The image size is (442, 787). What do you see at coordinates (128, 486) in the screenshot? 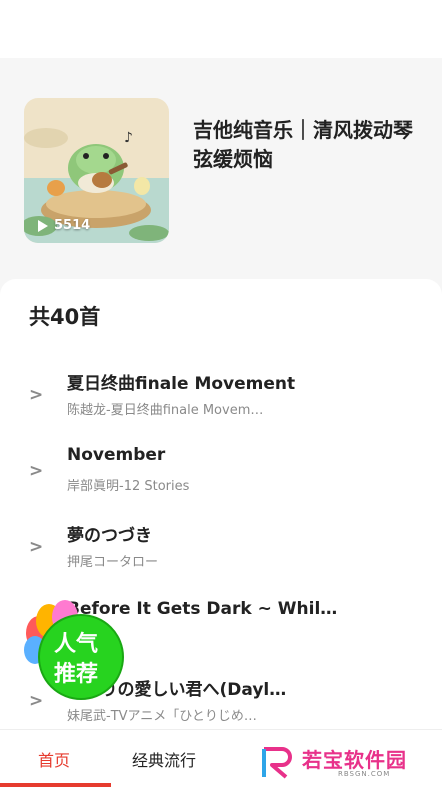
I see `song-artist: 岸部眞明-12 Stories` at bounding box center [128, 486].